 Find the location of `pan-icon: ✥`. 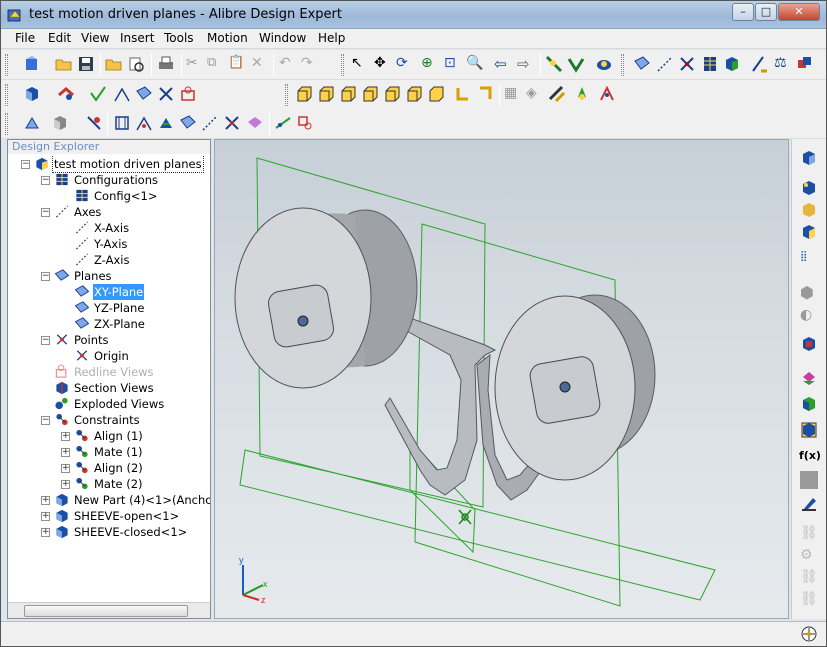

pan-icon: ✥ is located at coordinates (383, 64).